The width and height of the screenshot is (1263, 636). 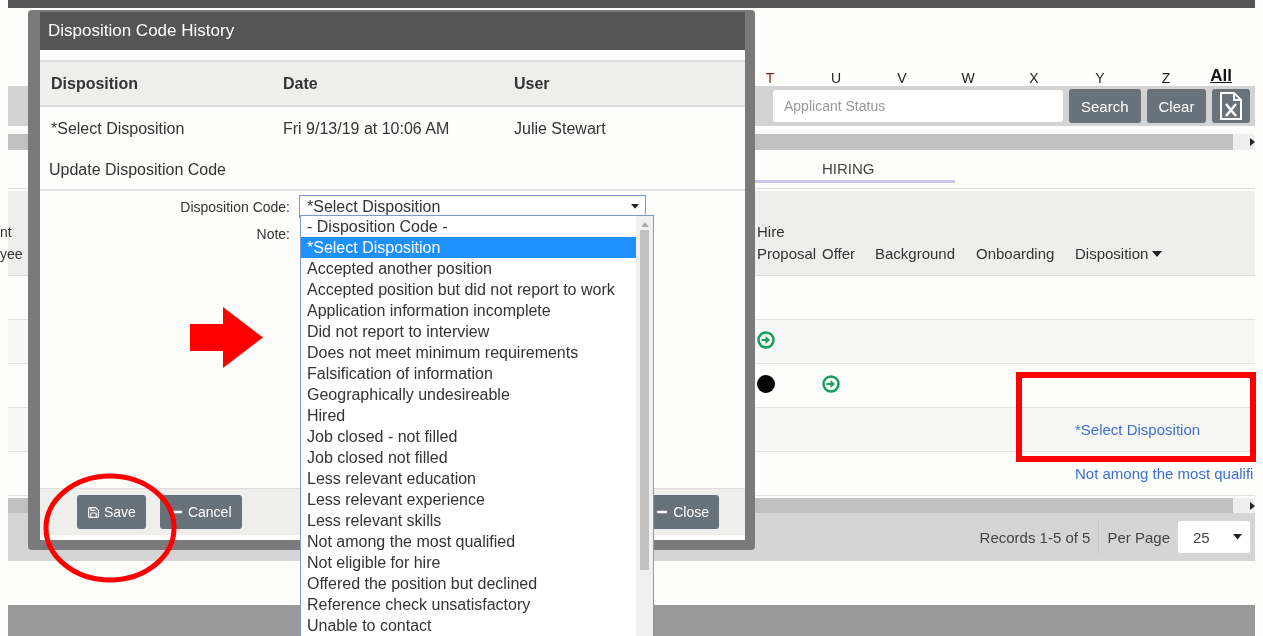 What do you see at coordinates (1105, 106) in the screenshot?
I see `search-button: Search` at bounding box center [1105, 106].